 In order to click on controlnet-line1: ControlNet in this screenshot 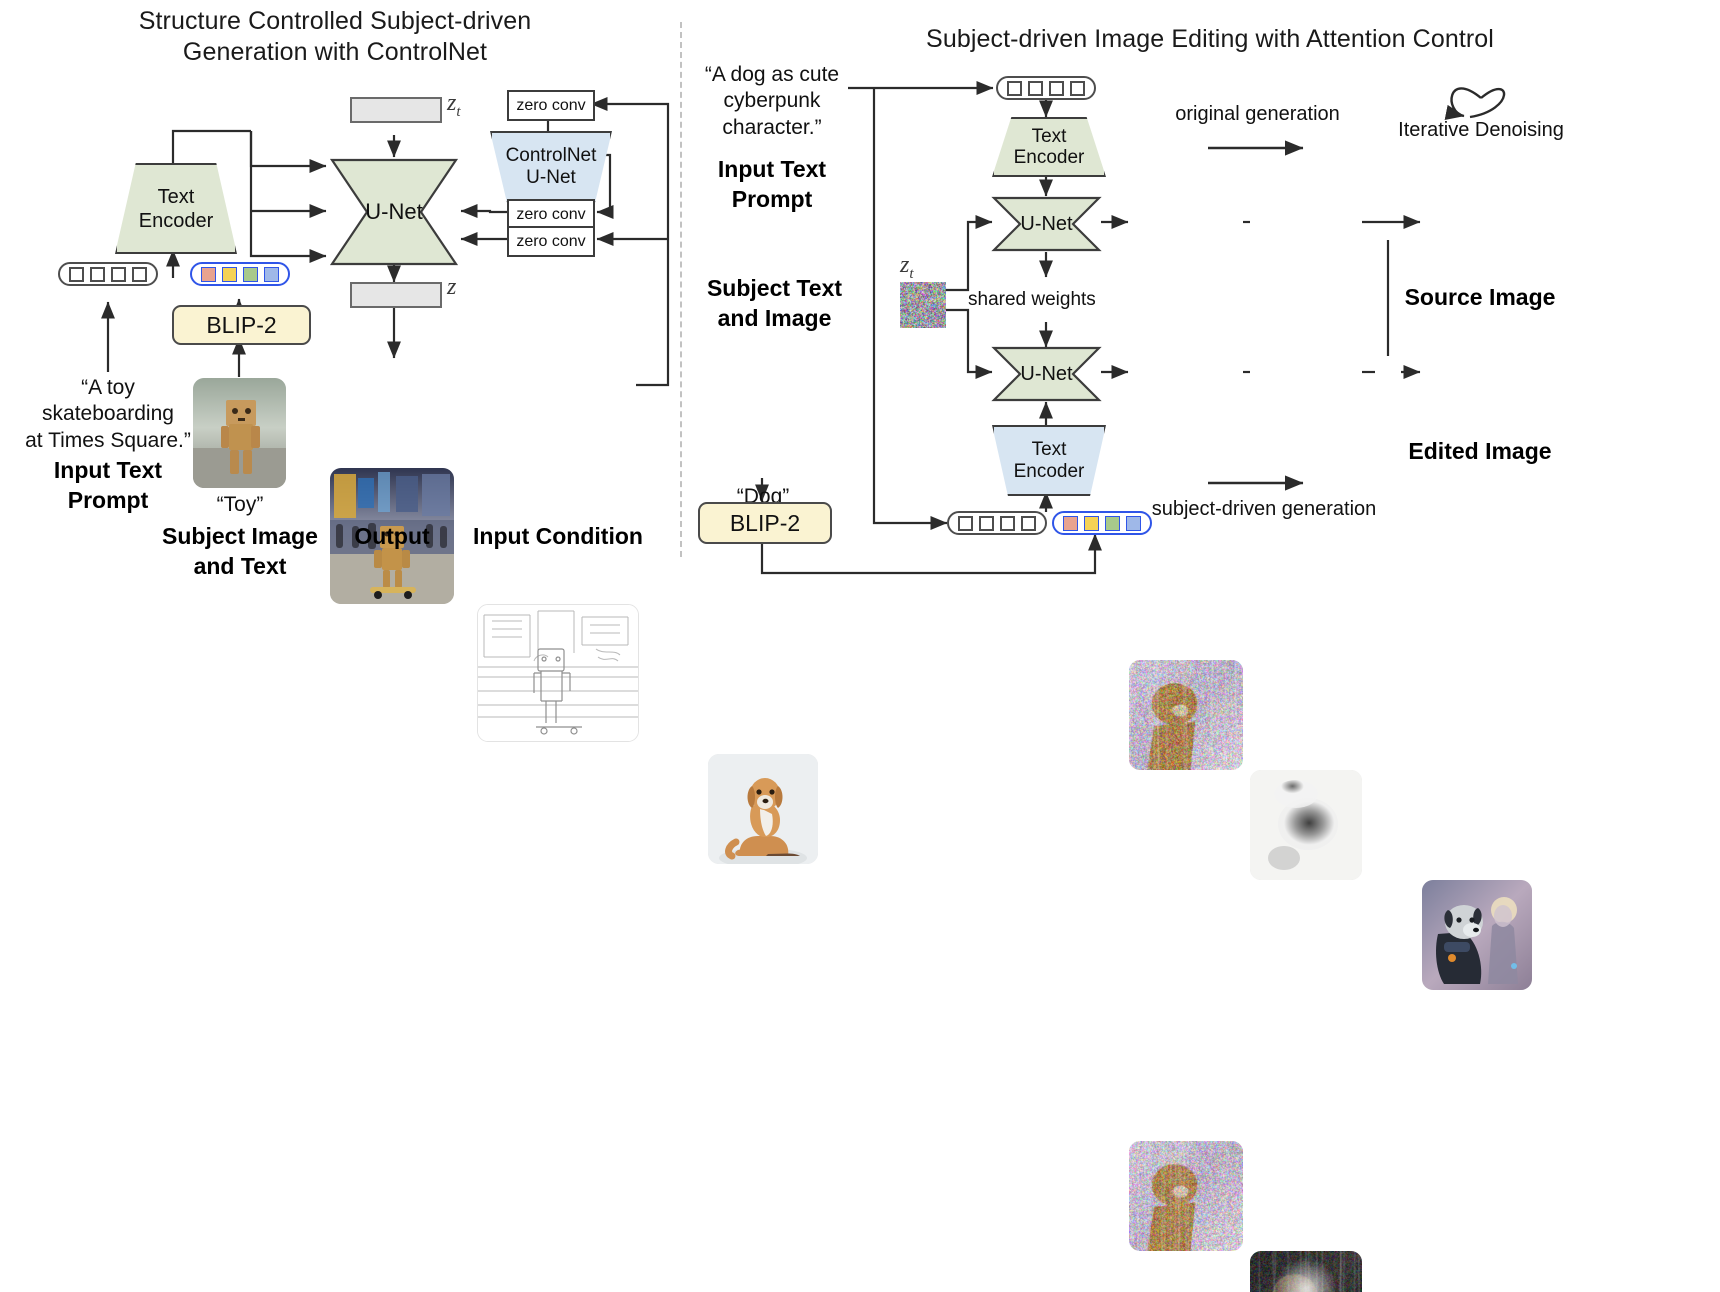, I will do `click(551, 156)`.